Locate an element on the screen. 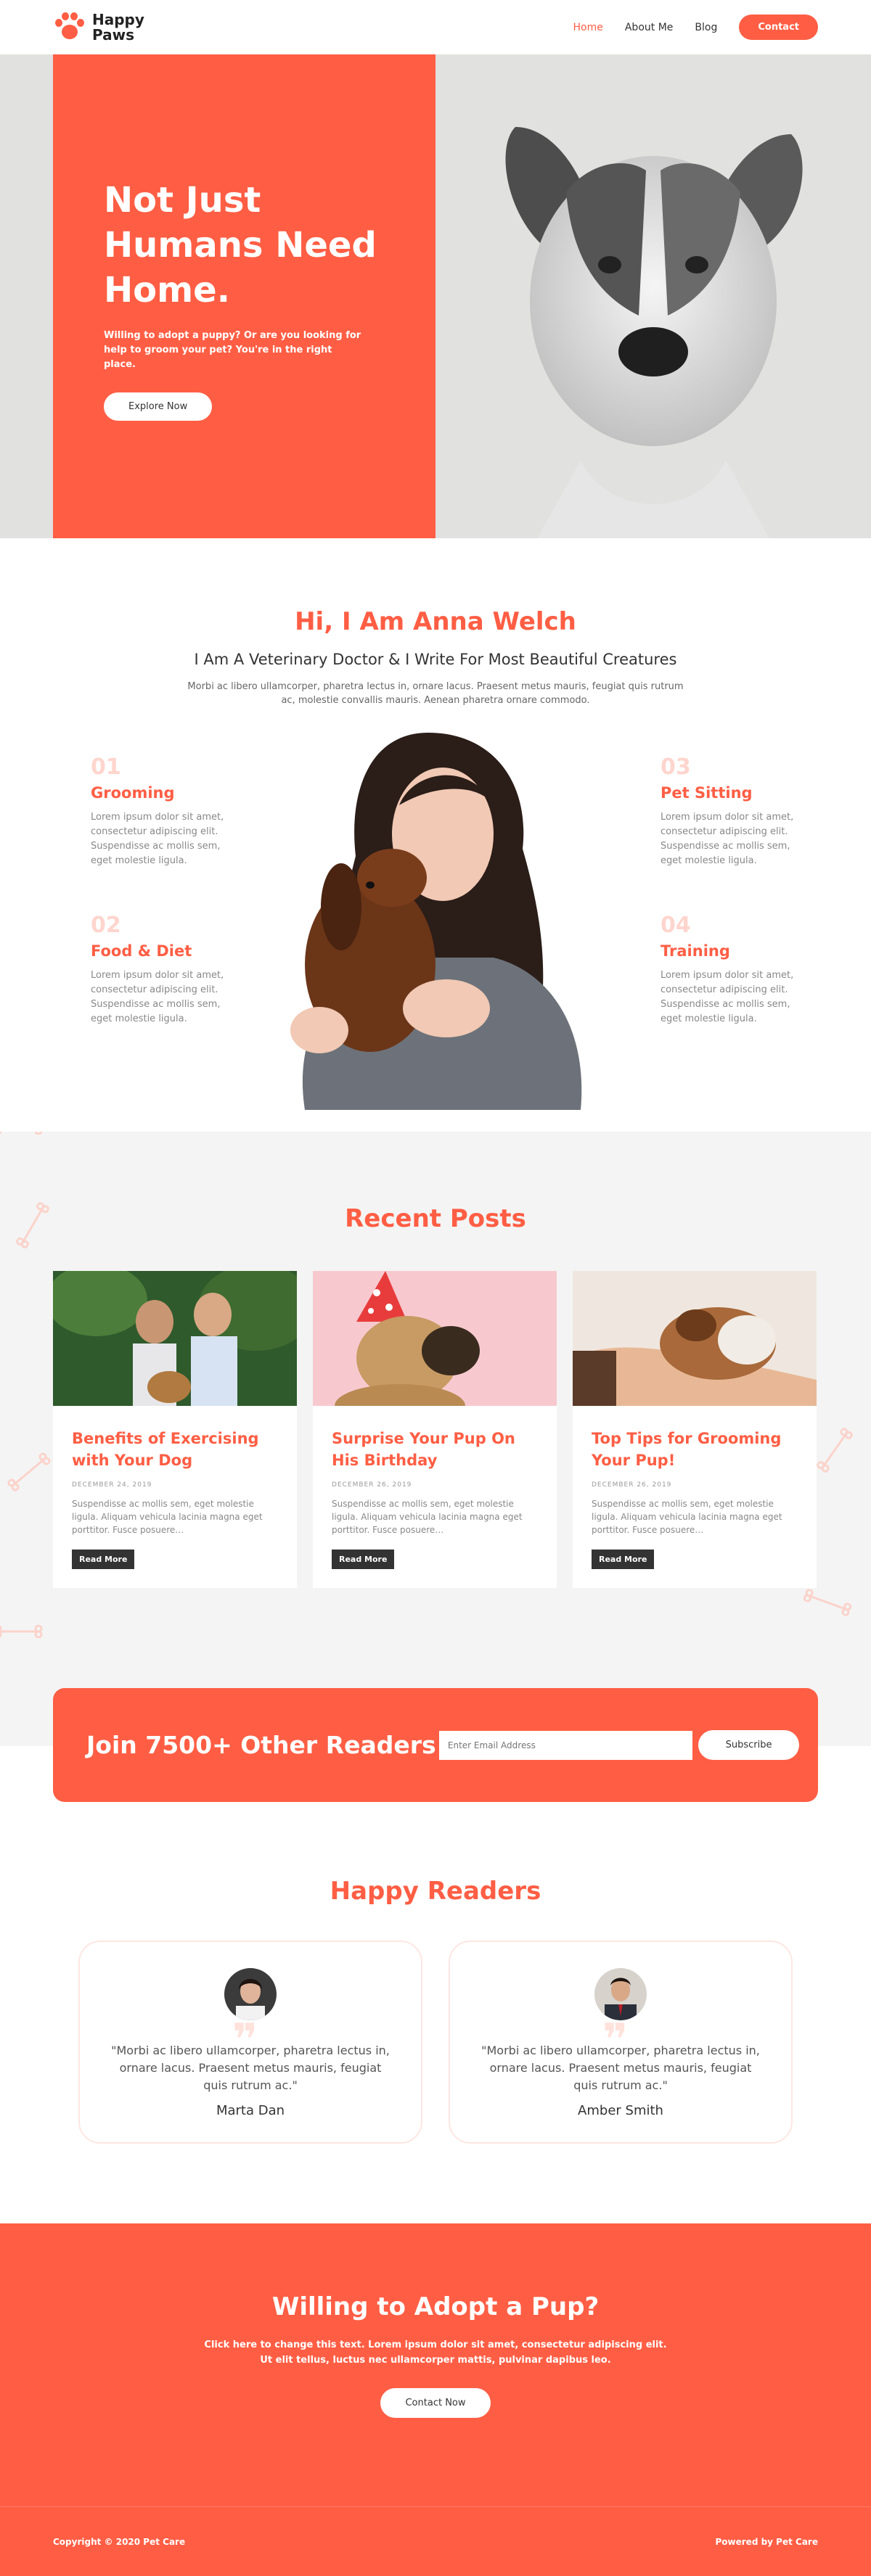 Image resolution: width=871 pixels, height=2576 pixels. subscribe-banner: Join 7500+ Other Readers Subscribe is located at coordinates (435, 1745).